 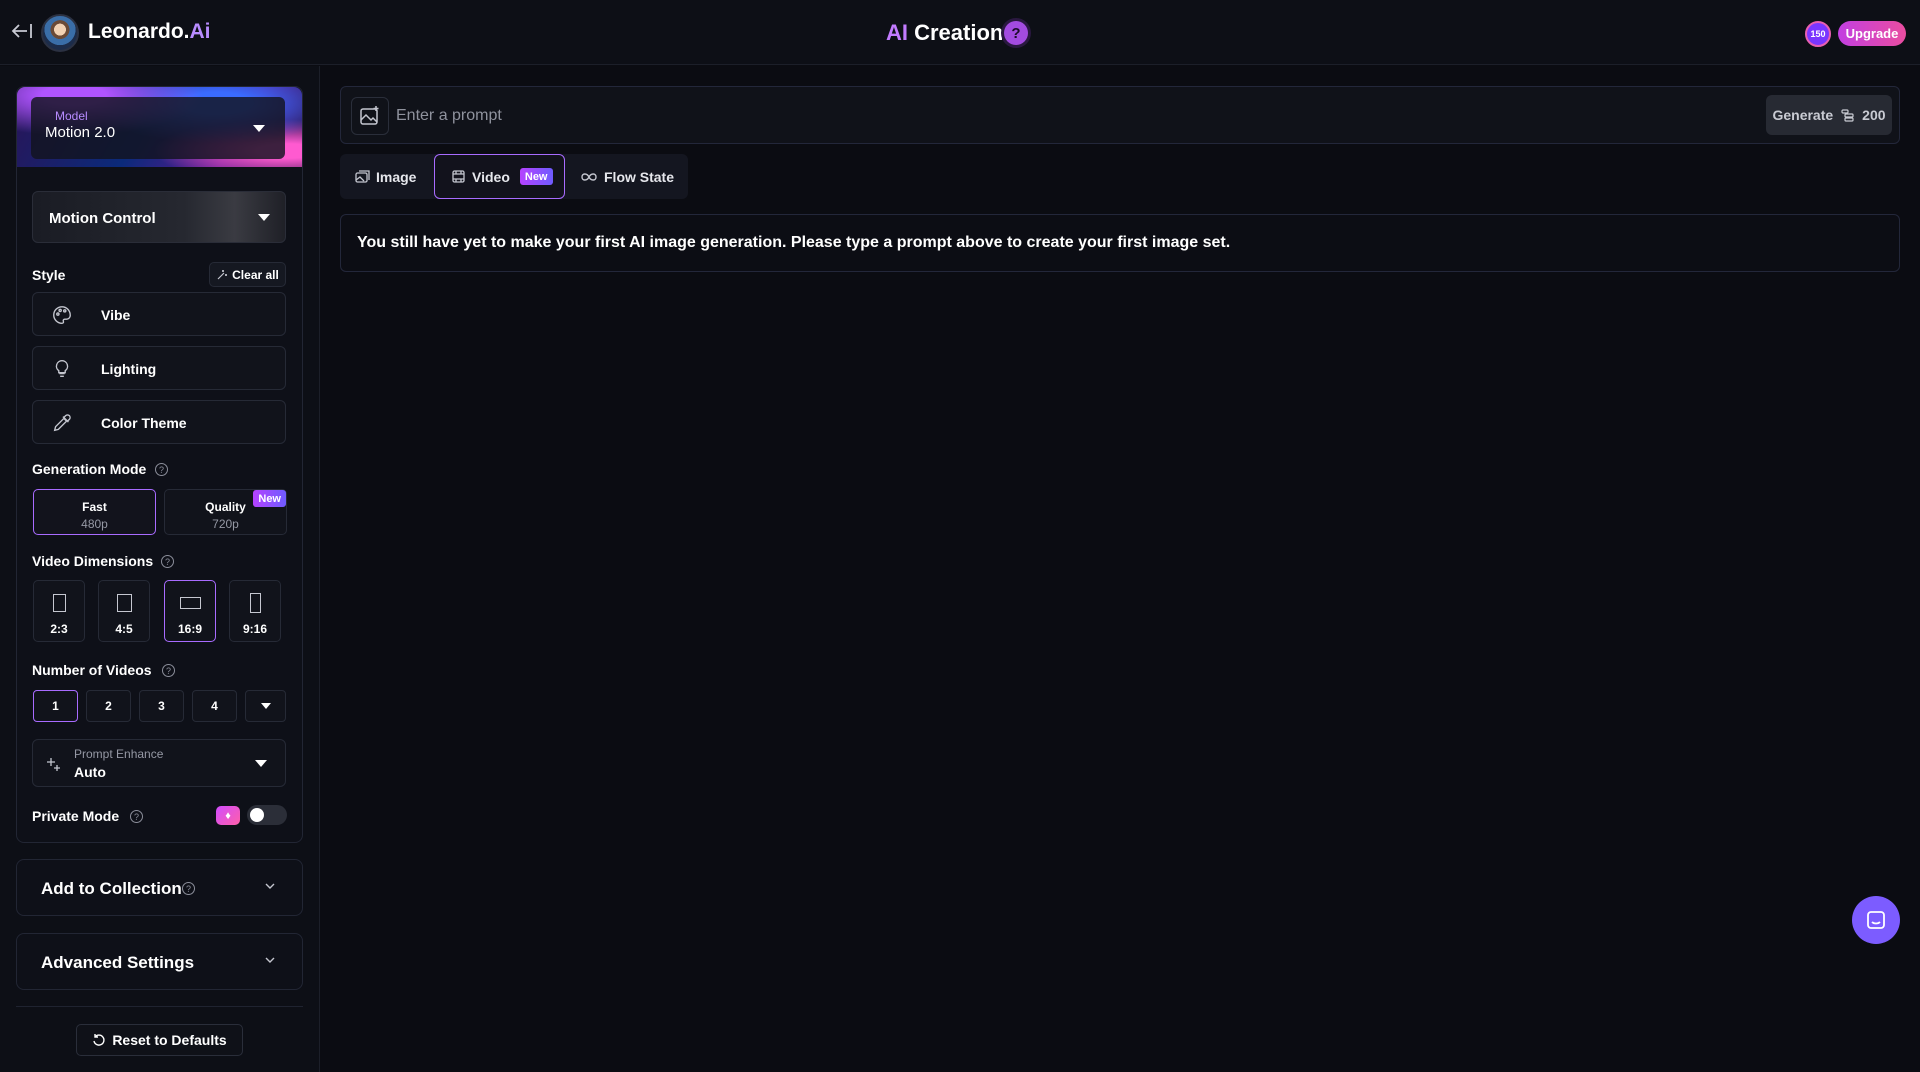 What do you see at coordinates (62, 369) in the screenshot?
I see `lightbulb-icon` at bounding box center [62, 369].